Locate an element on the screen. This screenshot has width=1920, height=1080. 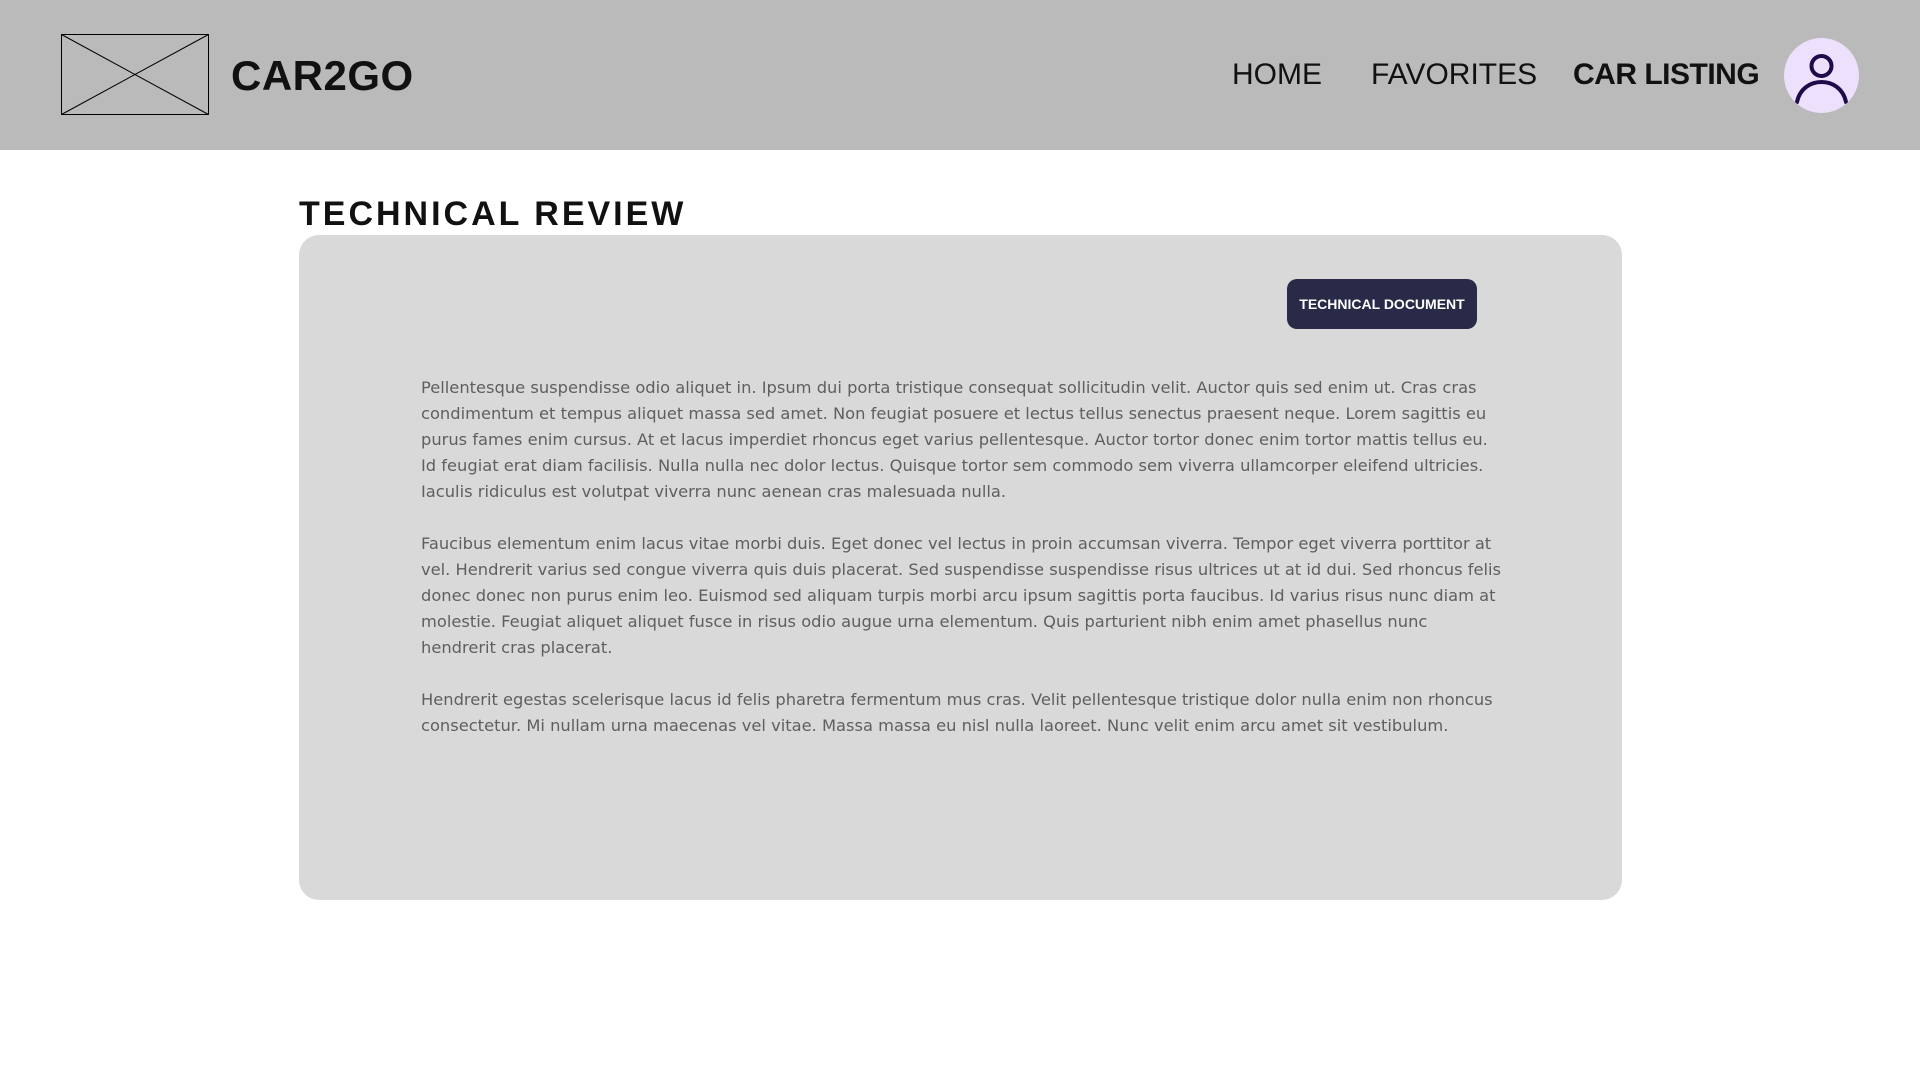
user-icon is located at coordinates (1821, 79).